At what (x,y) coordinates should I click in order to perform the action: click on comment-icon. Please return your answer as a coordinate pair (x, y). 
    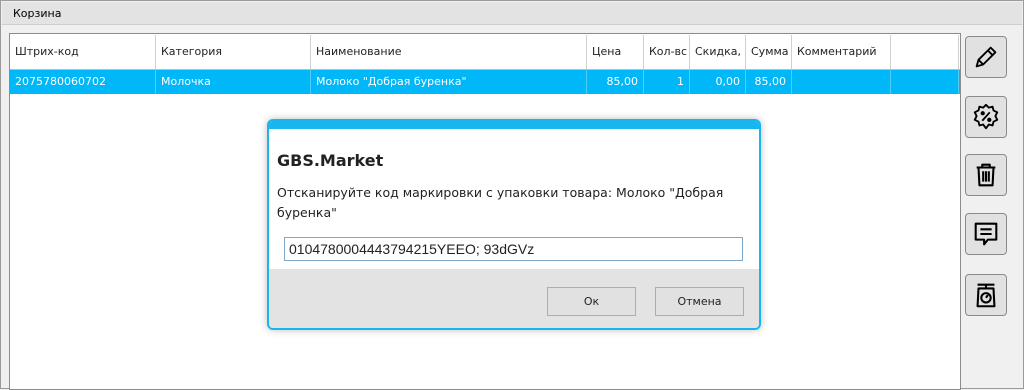
    Looking at the image, I should click on (986, 234).